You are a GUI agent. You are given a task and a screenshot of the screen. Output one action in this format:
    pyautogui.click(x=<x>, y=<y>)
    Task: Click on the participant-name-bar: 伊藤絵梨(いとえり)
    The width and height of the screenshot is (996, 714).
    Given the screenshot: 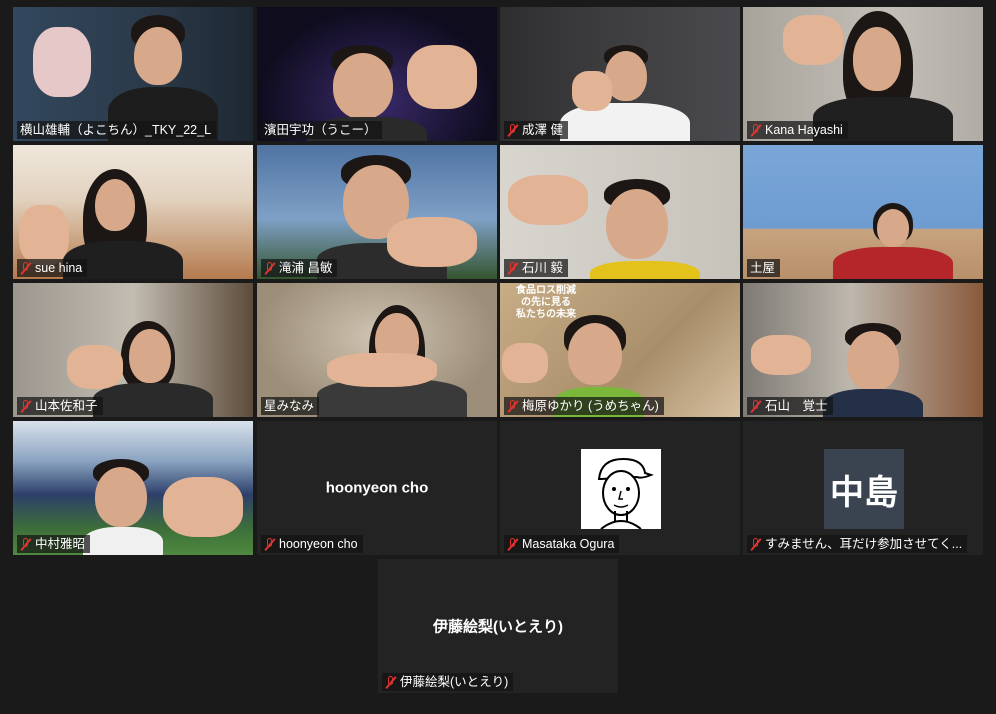 What is the action you would take?
    pyautogui.click(x=448, y=682)
    